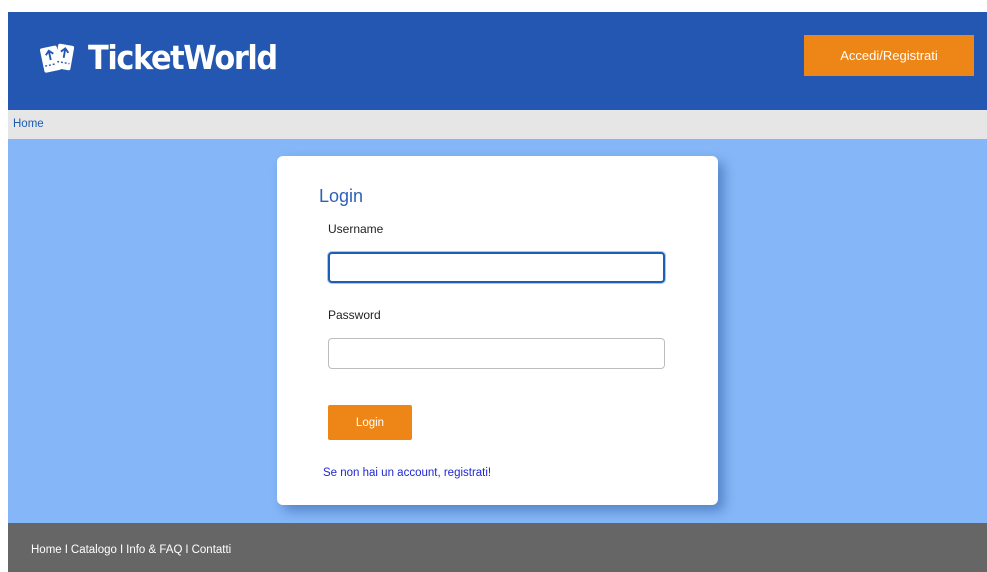 Image resolution: width=987 pixels, height=572 pixels. I want to click on footer-link-info-faq: Info & FAQ, so click(154, 550).